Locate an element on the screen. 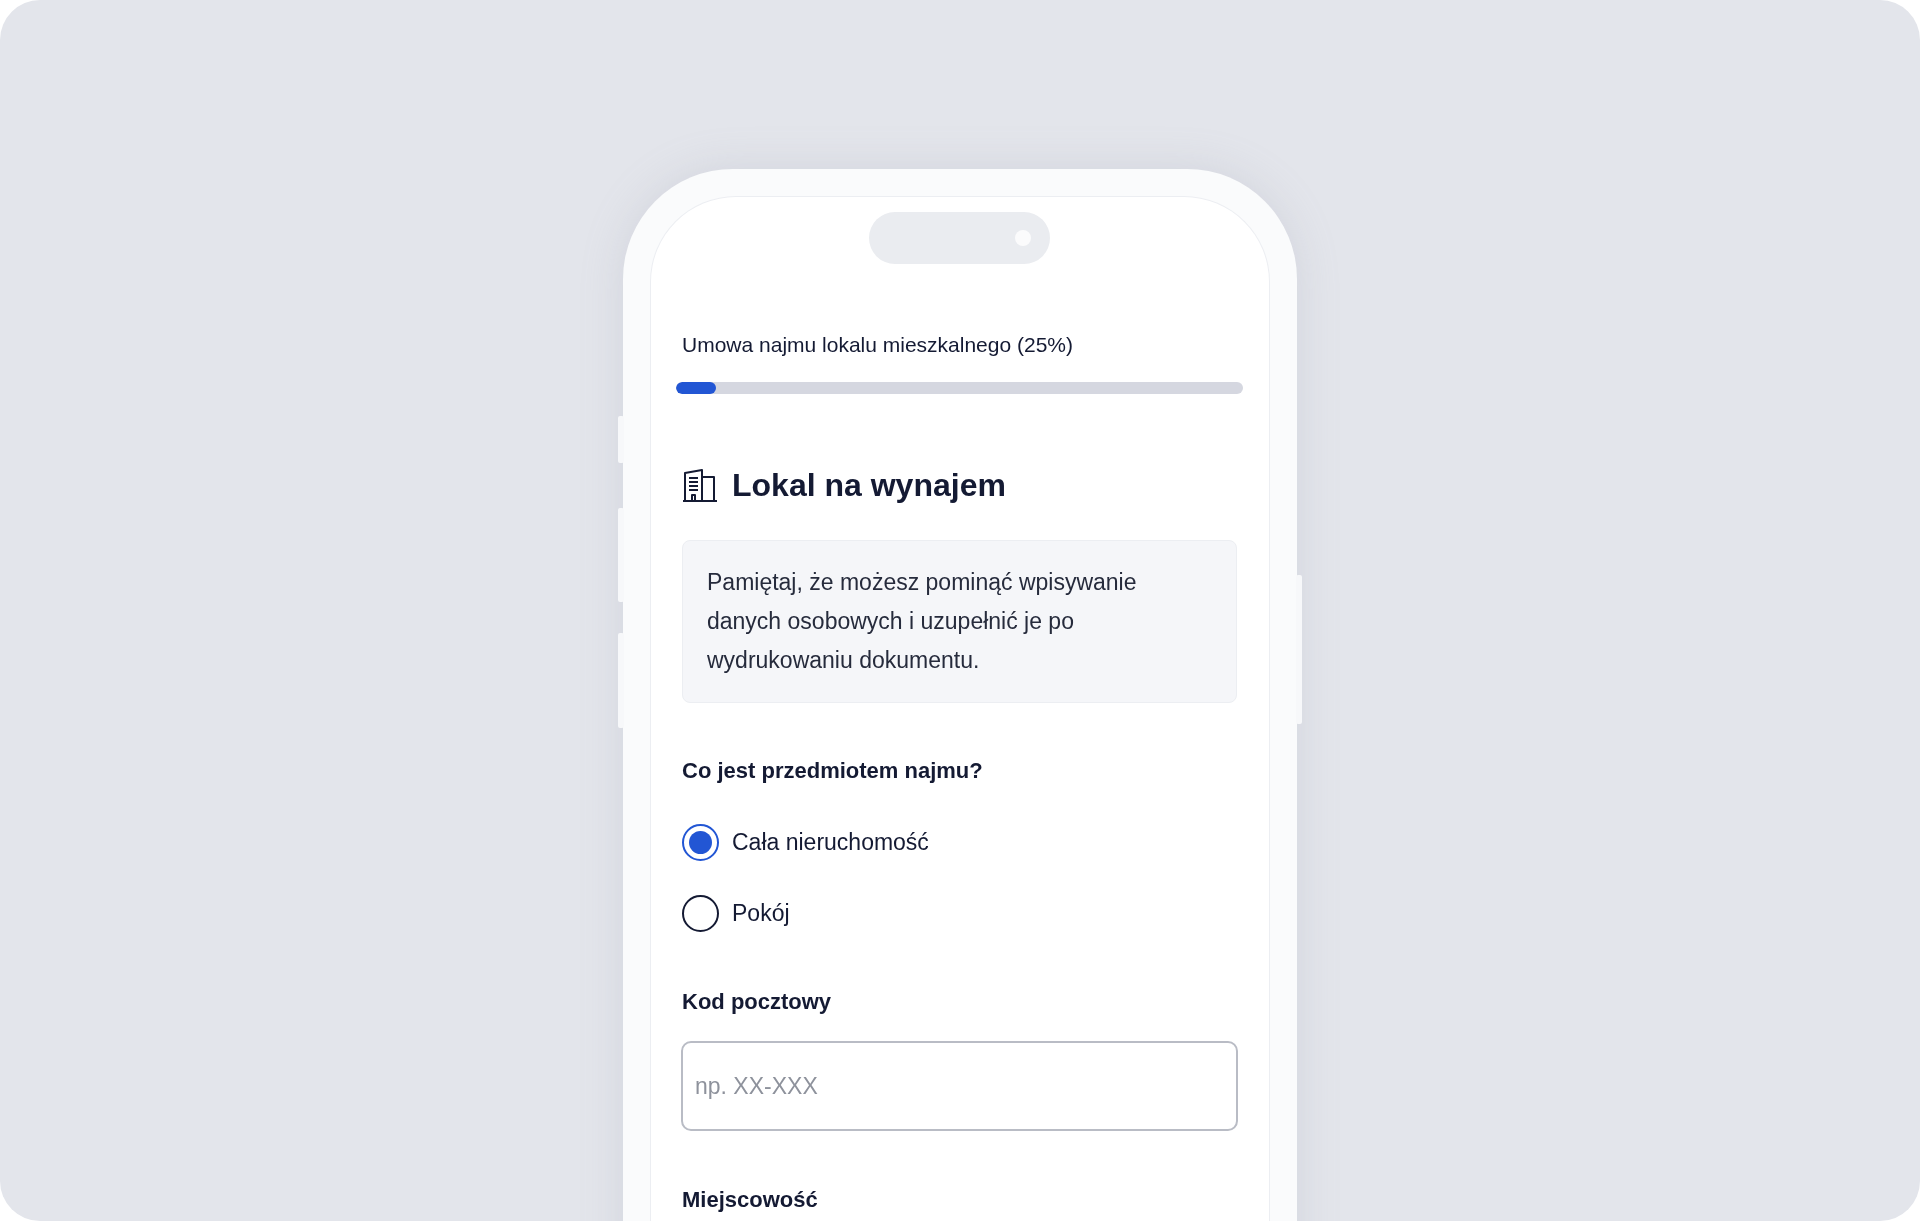  field-label: Miejscowość is located at coordinates (750, 1200).